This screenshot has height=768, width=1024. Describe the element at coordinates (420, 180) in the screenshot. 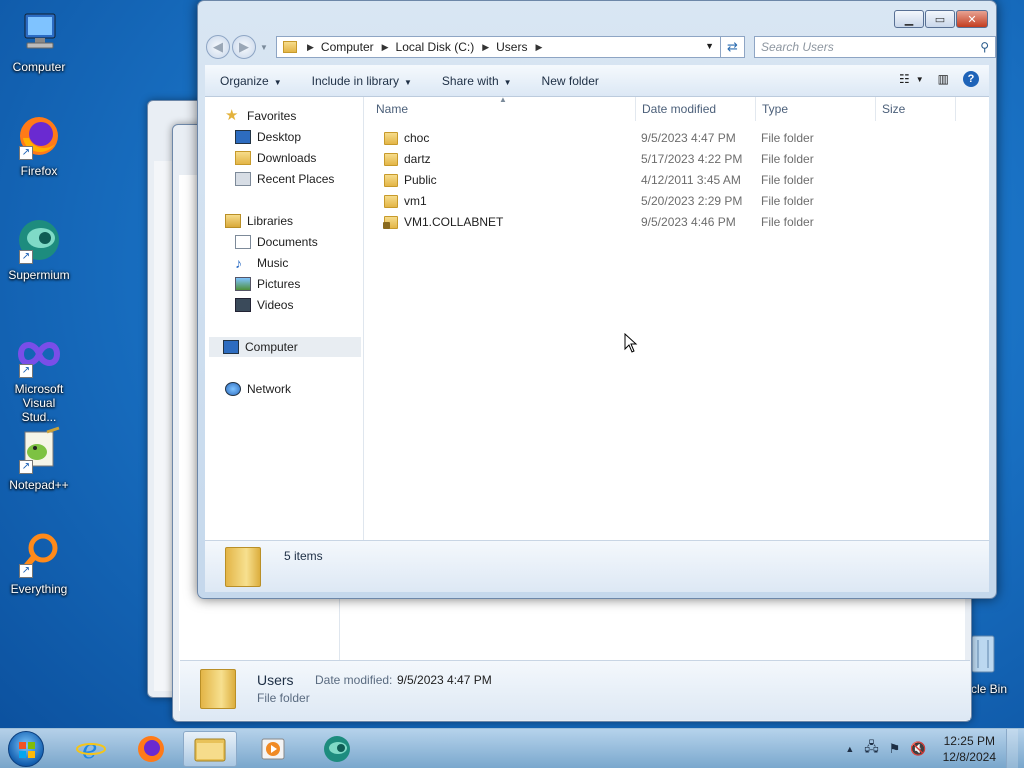

I see `file-name: Public` at that location.